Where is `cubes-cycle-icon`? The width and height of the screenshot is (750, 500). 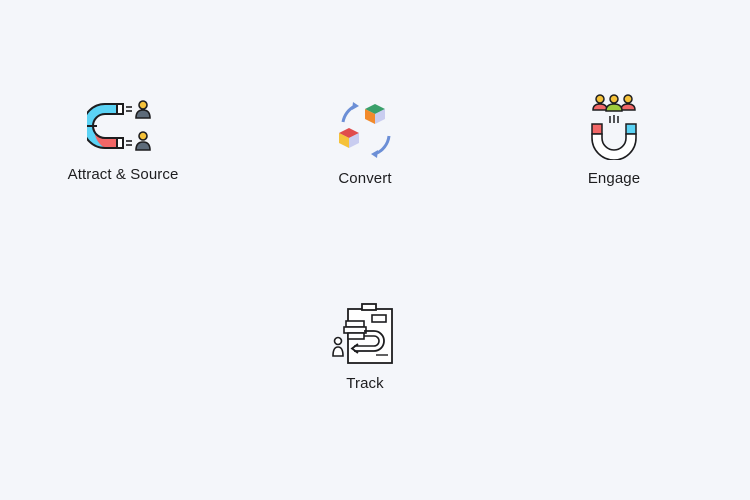 cubes-cycle-icon is located at coordinates (365, 130).